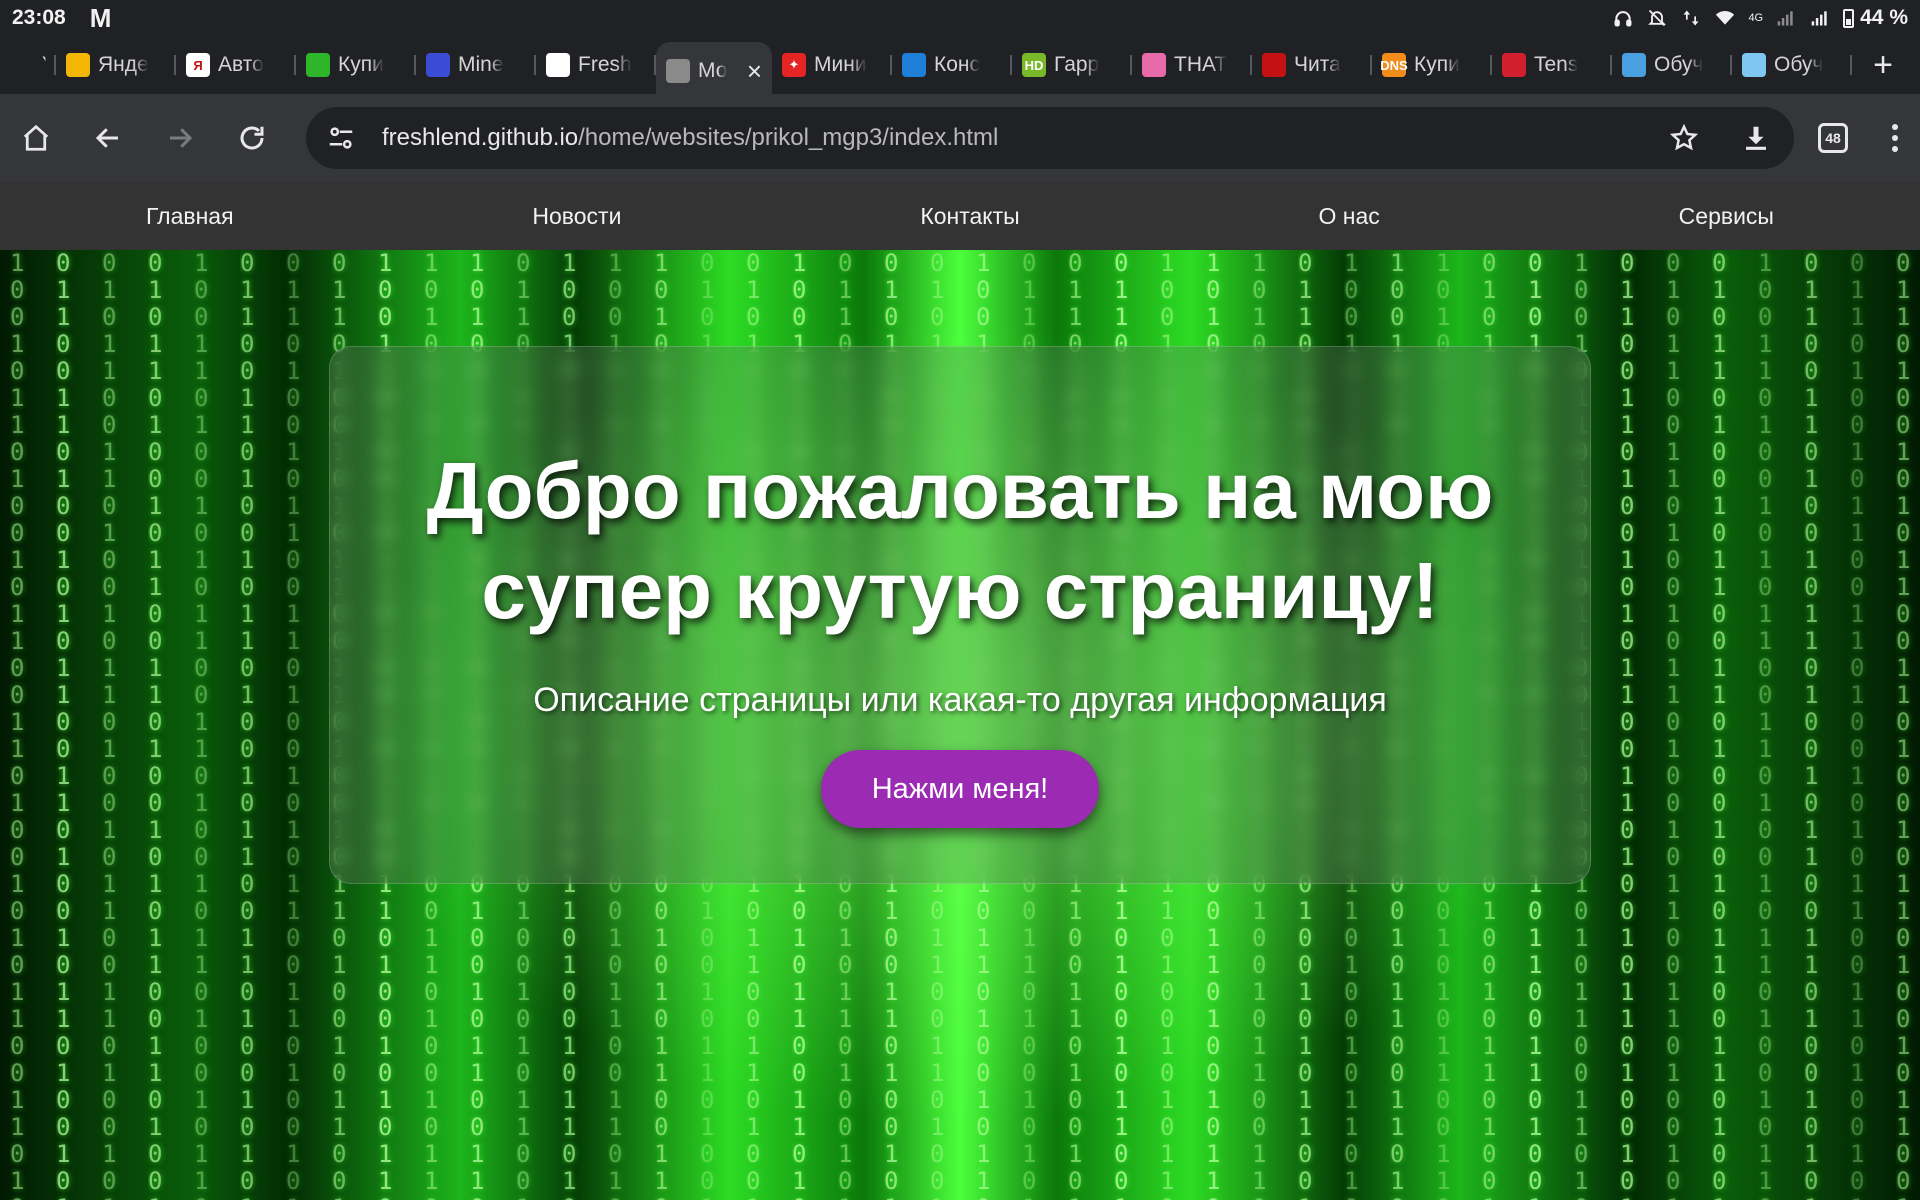 This screenshot has height=1200, width=1920. What do you see at coordinates (36, 138) in the screenshot?
I see `home-button` at bounding box center [36, 138].